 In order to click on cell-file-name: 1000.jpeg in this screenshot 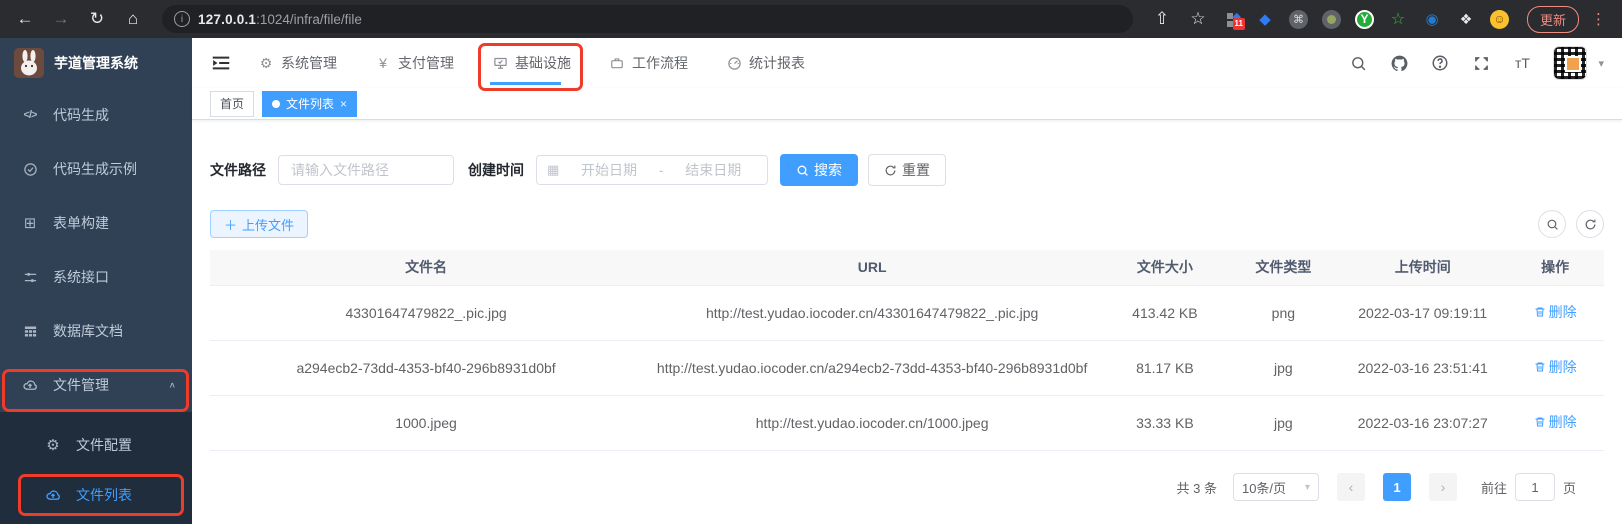, I will do `click(426, 422)`.